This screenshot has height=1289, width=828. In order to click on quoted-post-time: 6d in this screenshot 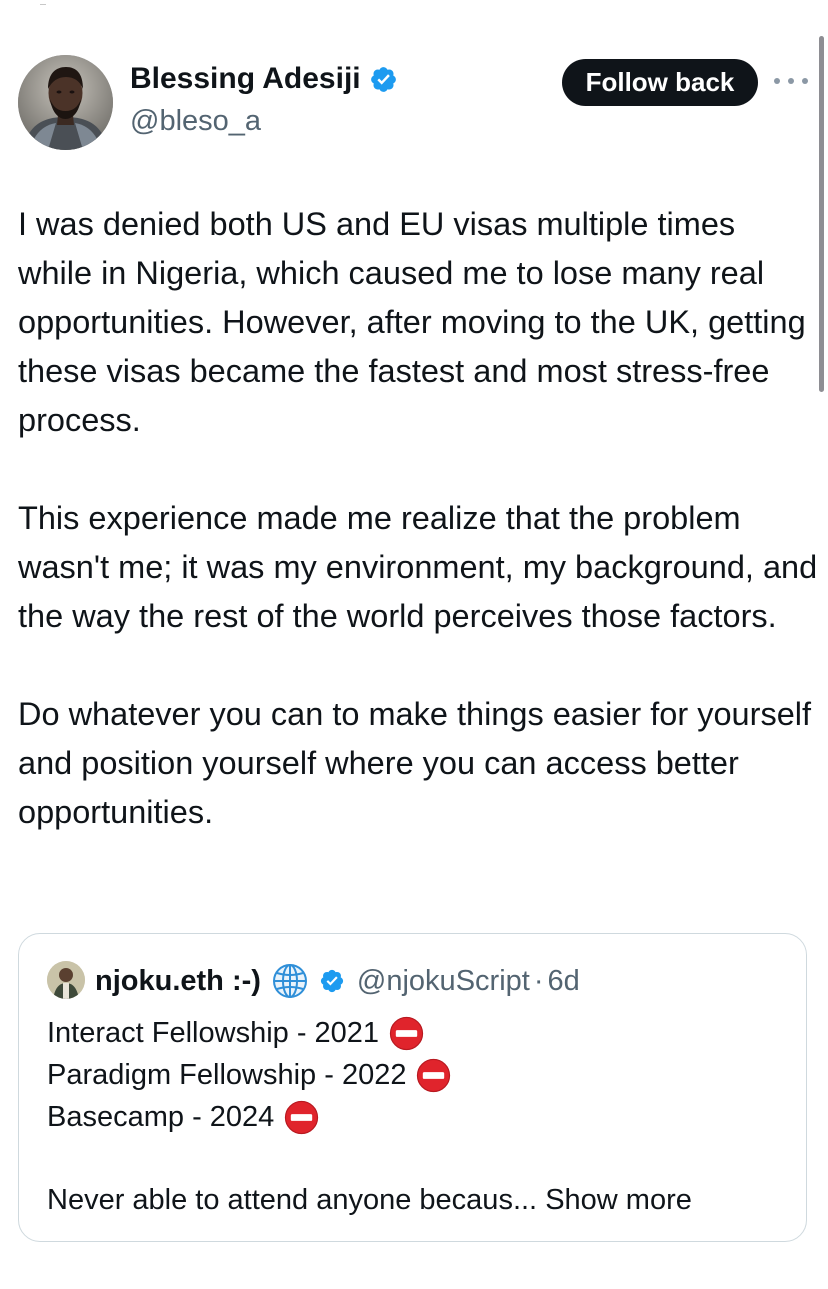, I will do `click(564, 981)`.